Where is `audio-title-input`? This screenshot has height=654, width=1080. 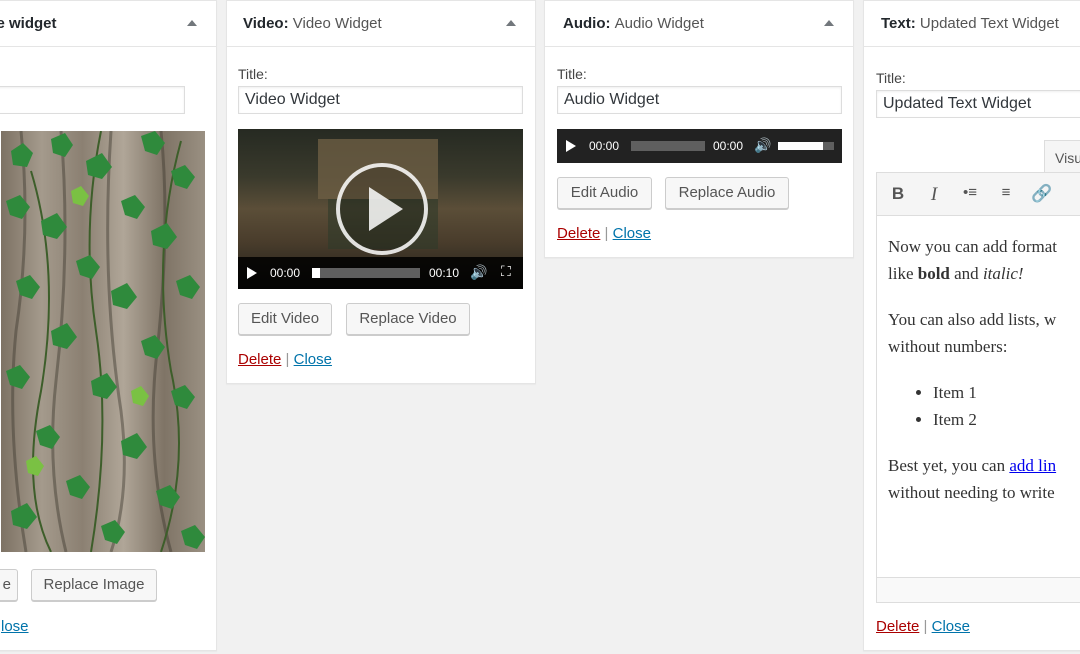 audio-title-input is located at coordinates (699, 100).